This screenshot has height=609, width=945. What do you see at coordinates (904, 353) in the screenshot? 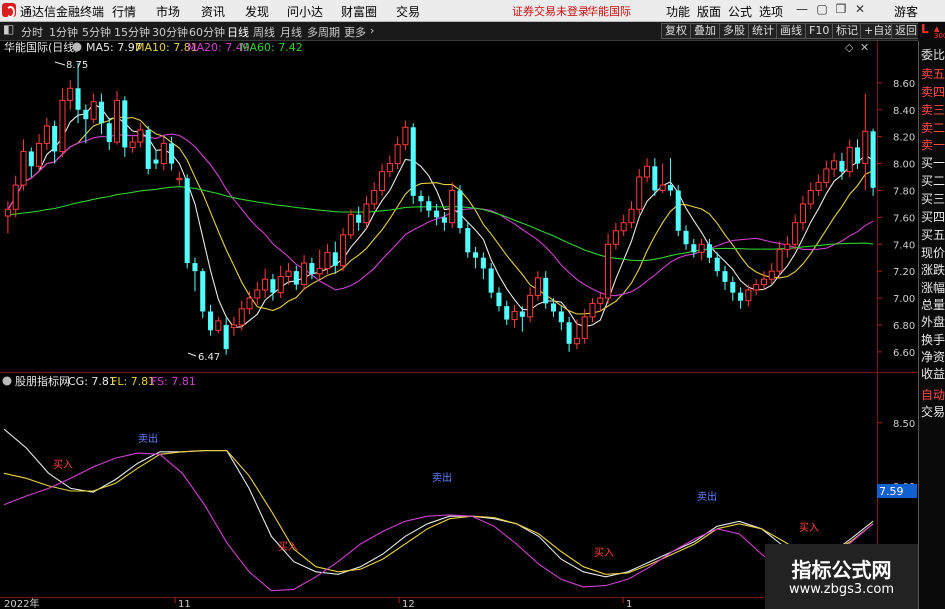
I see `y-tick-label: 6.60` at bounding box center [904, 353].